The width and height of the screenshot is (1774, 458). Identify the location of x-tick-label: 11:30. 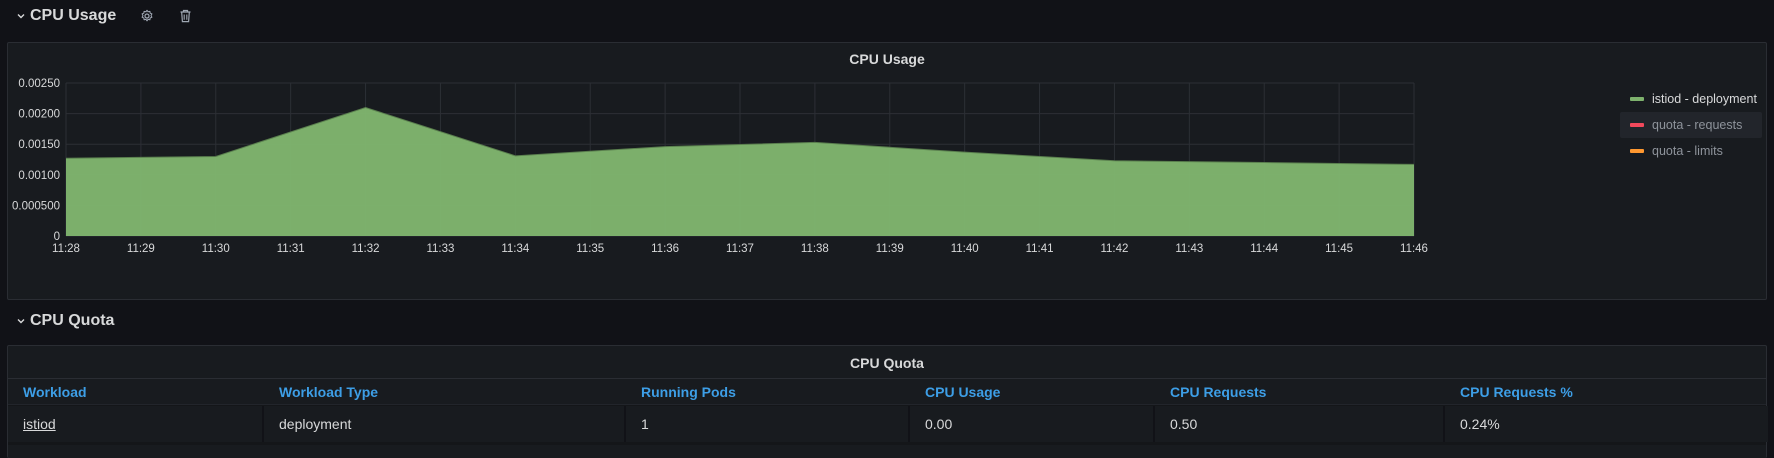
(216, 249).